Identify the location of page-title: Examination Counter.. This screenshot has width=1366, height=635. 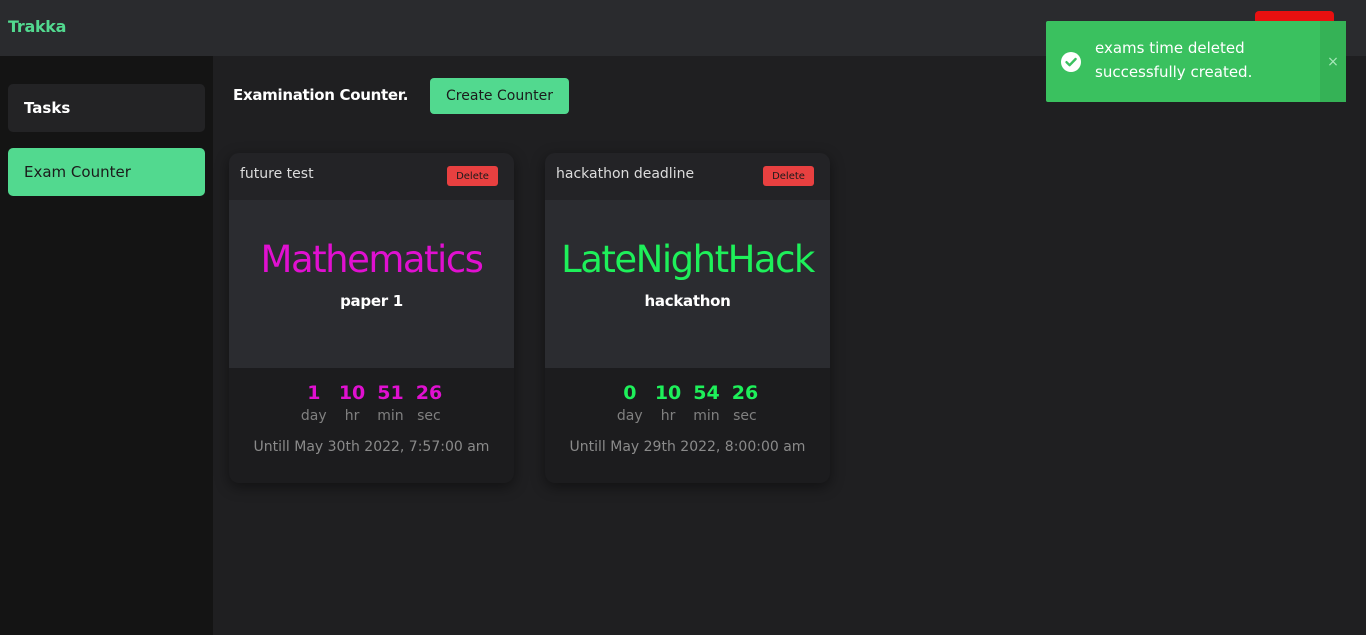
(321, 95).